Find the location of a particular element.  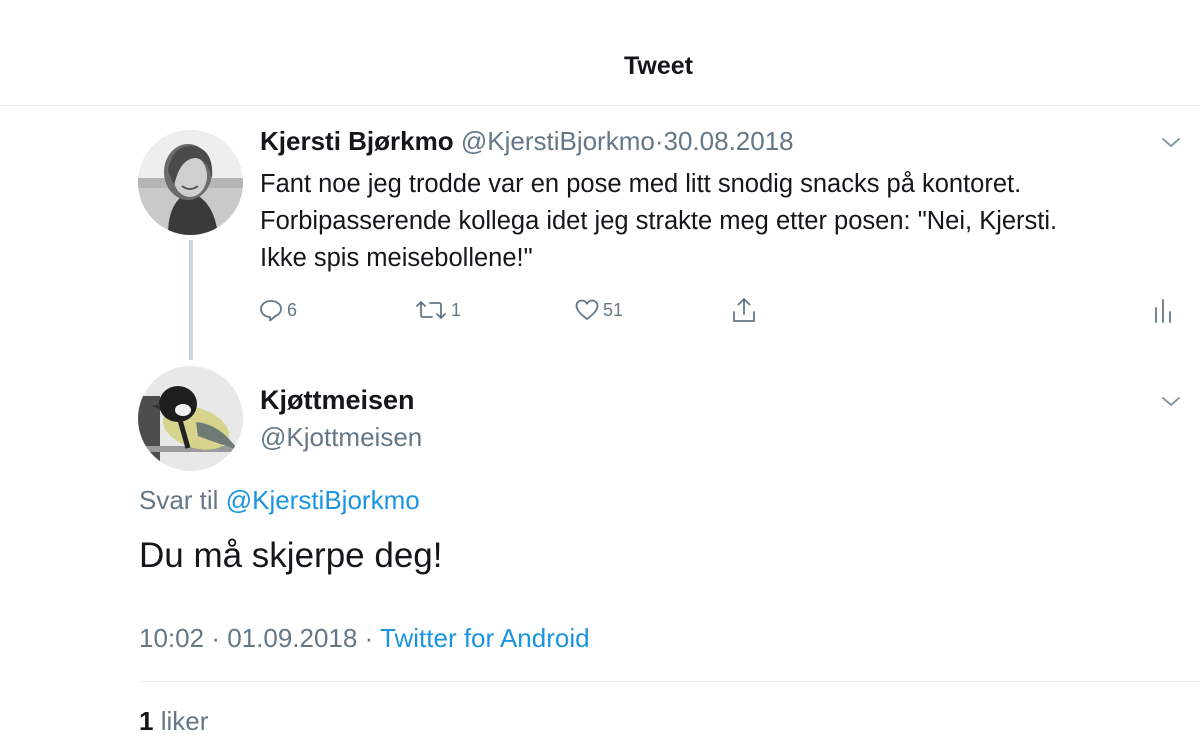

share-button is located at coordinates (744, 310).